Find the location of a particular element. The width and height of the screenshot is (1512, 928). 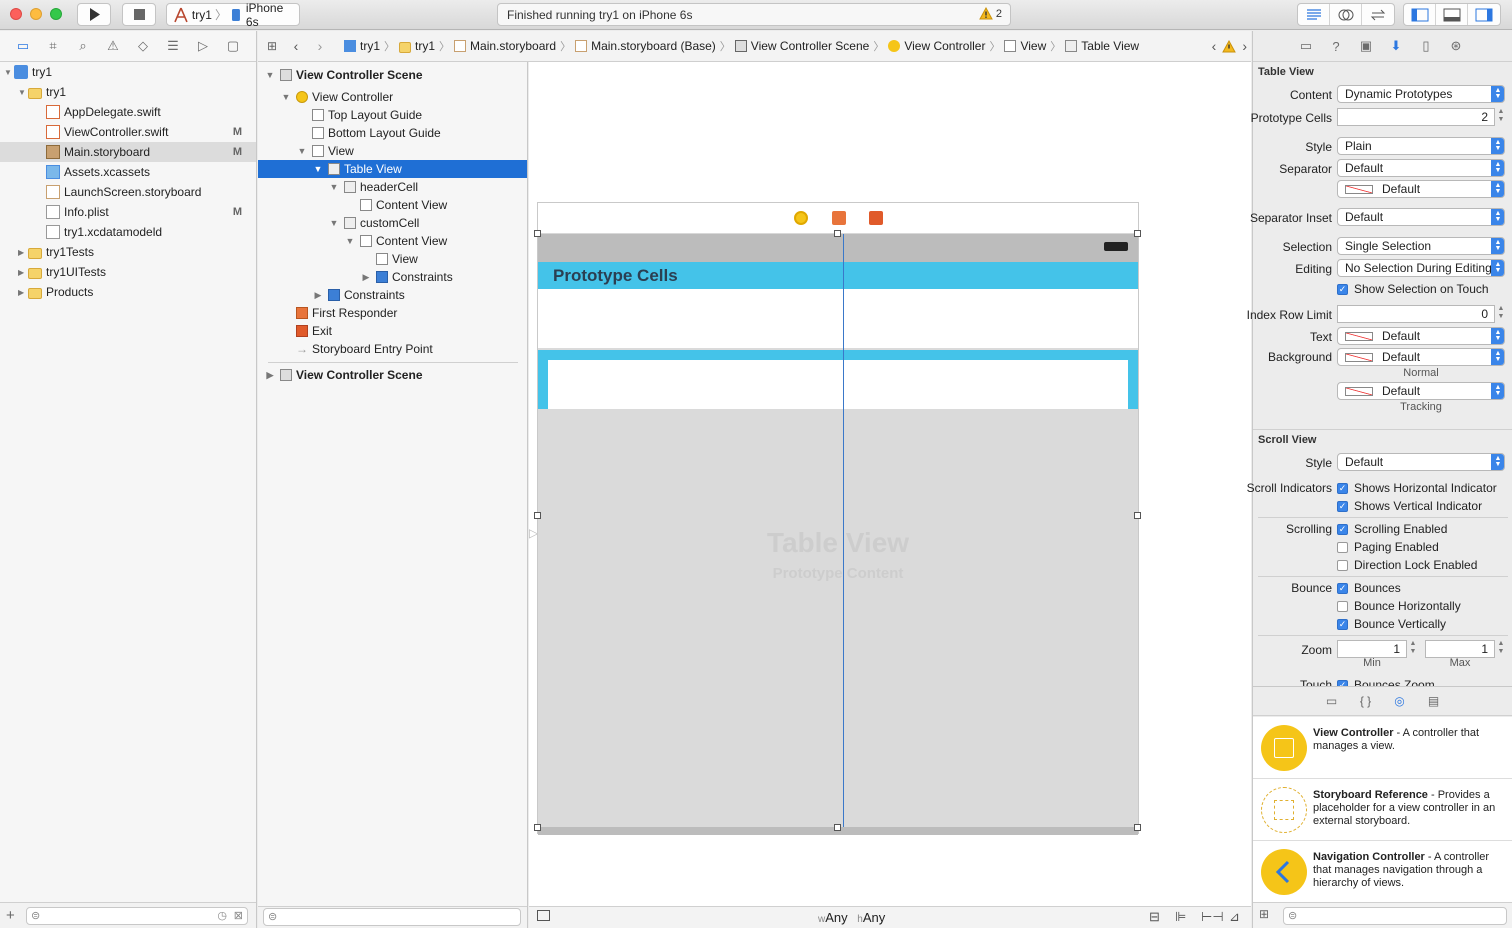

background-color-popup: Default ▲ ▼ is located at coordinates (1421, 357).